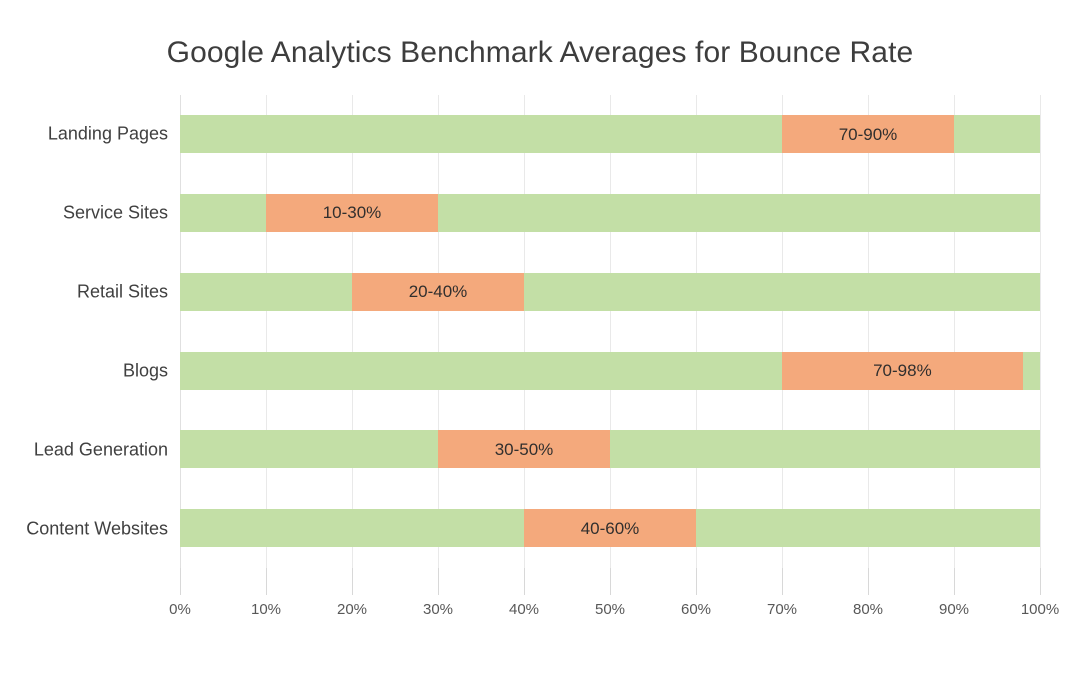 The height and width of the screenshot is (675, 1080). I want to click on bar-range-segment: 70-98%, so click(902, 370).